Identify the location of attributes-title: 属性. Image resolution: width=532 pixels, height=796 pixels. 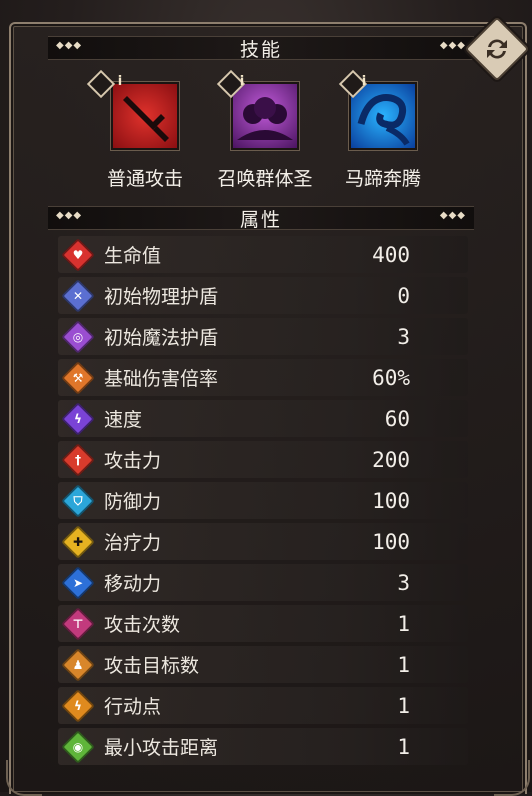
(260, 219).